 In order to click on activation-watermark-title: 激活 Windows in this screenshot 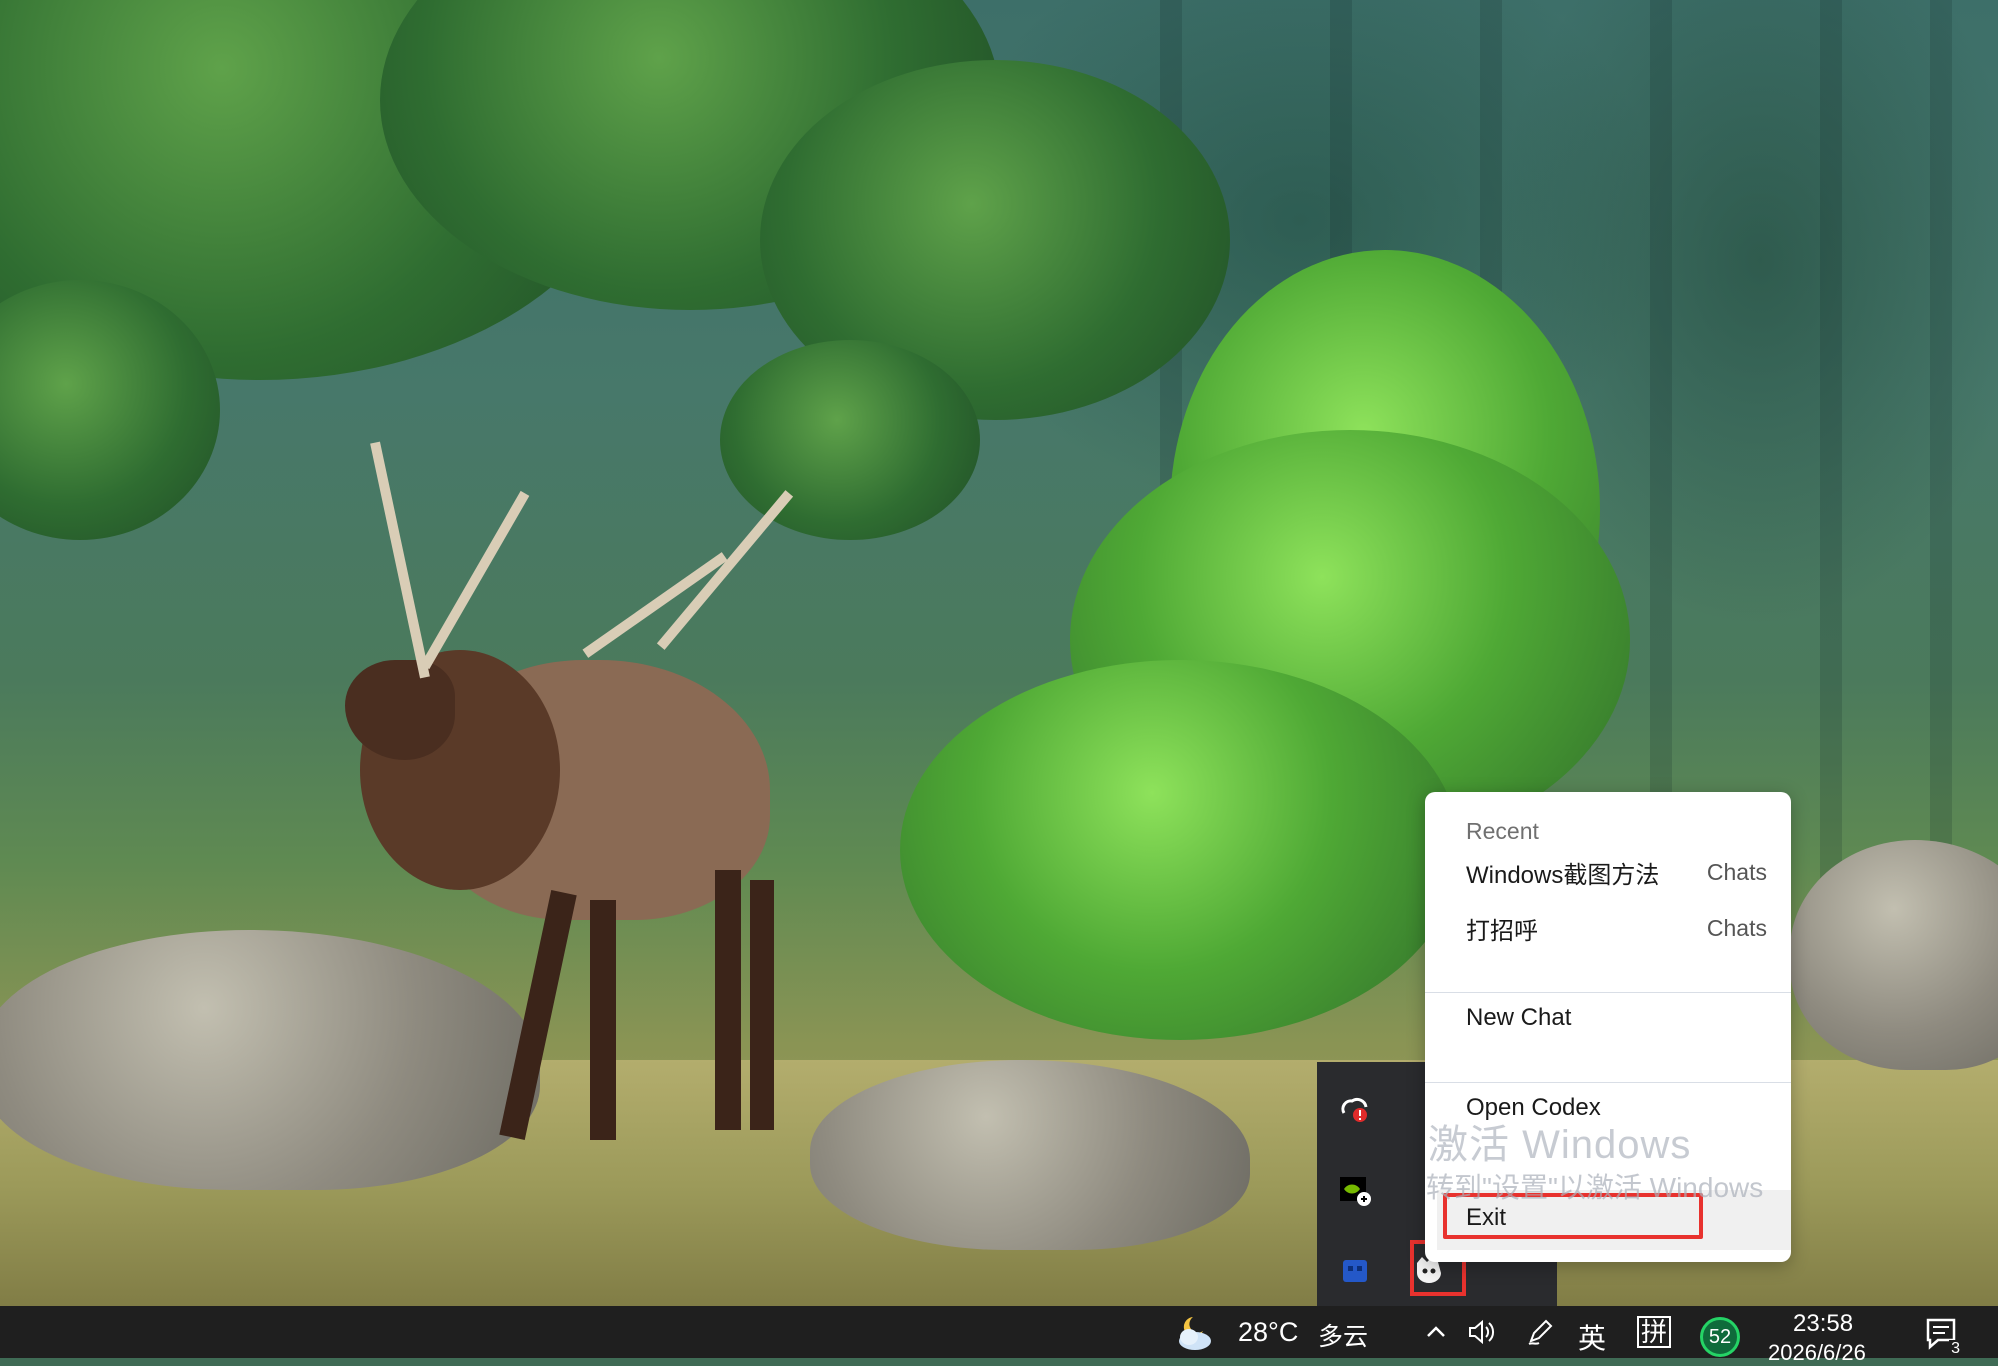, I will do `click(1560, 1145)`.